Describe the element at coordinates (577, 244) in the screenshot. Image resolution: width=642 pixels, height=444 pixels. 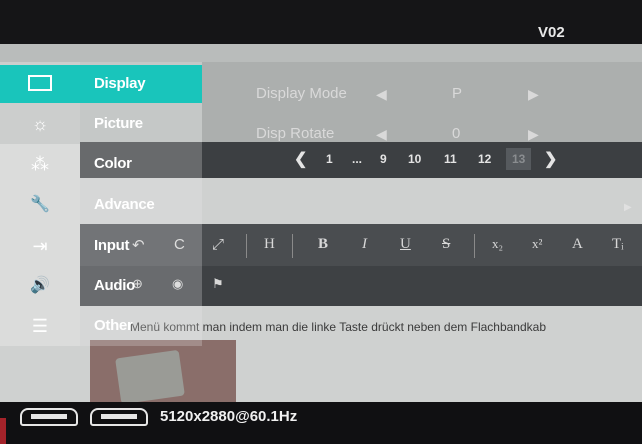
I see `font-color-button: A` at that location.